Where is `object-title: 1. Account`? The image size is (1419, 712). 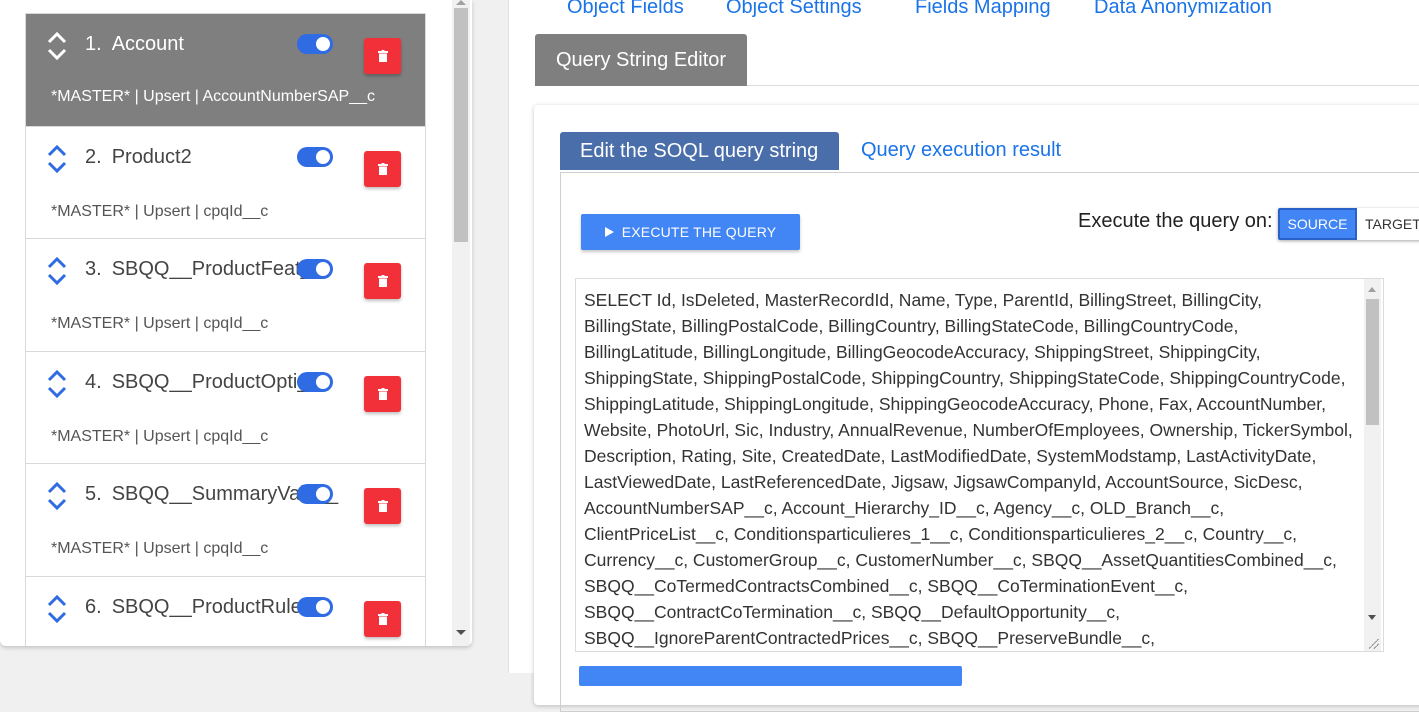 object-title: 1. Account is located at coordinates (134, 44).